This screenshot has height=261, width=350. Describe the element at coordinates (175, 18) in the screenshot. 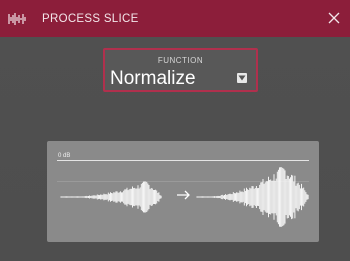

I see `title-bar: PROCESS SLICE` at that location.